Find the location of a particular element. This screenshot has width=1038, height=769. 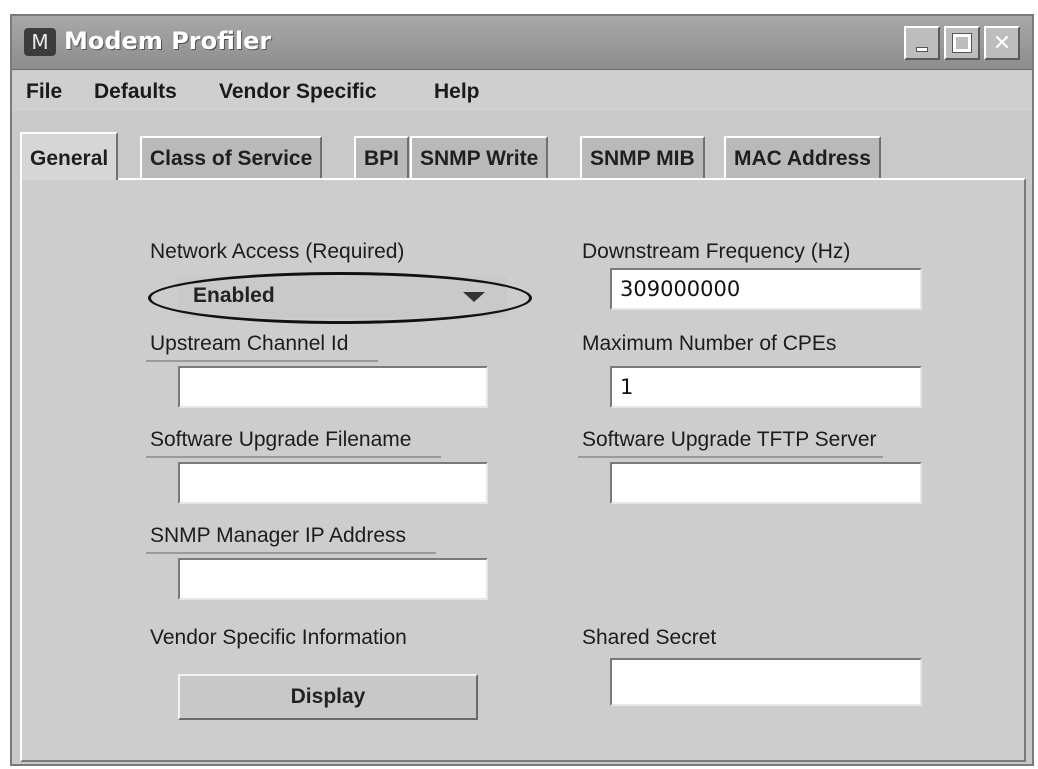

menu-defaults: Defaults is located at coordinates (135, 92).